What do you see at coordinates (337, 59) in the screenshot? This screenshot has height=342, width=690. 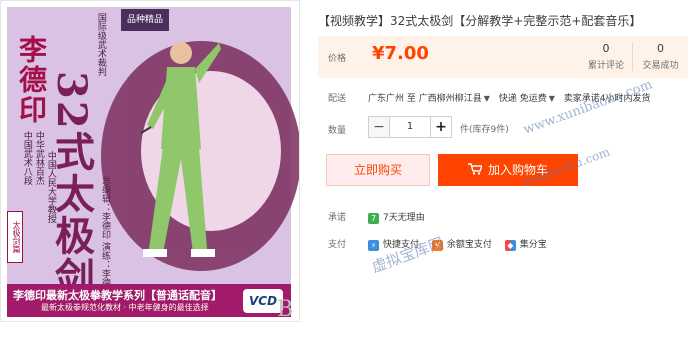 I see `price-label: 价格` at bounding box center [337, 59].